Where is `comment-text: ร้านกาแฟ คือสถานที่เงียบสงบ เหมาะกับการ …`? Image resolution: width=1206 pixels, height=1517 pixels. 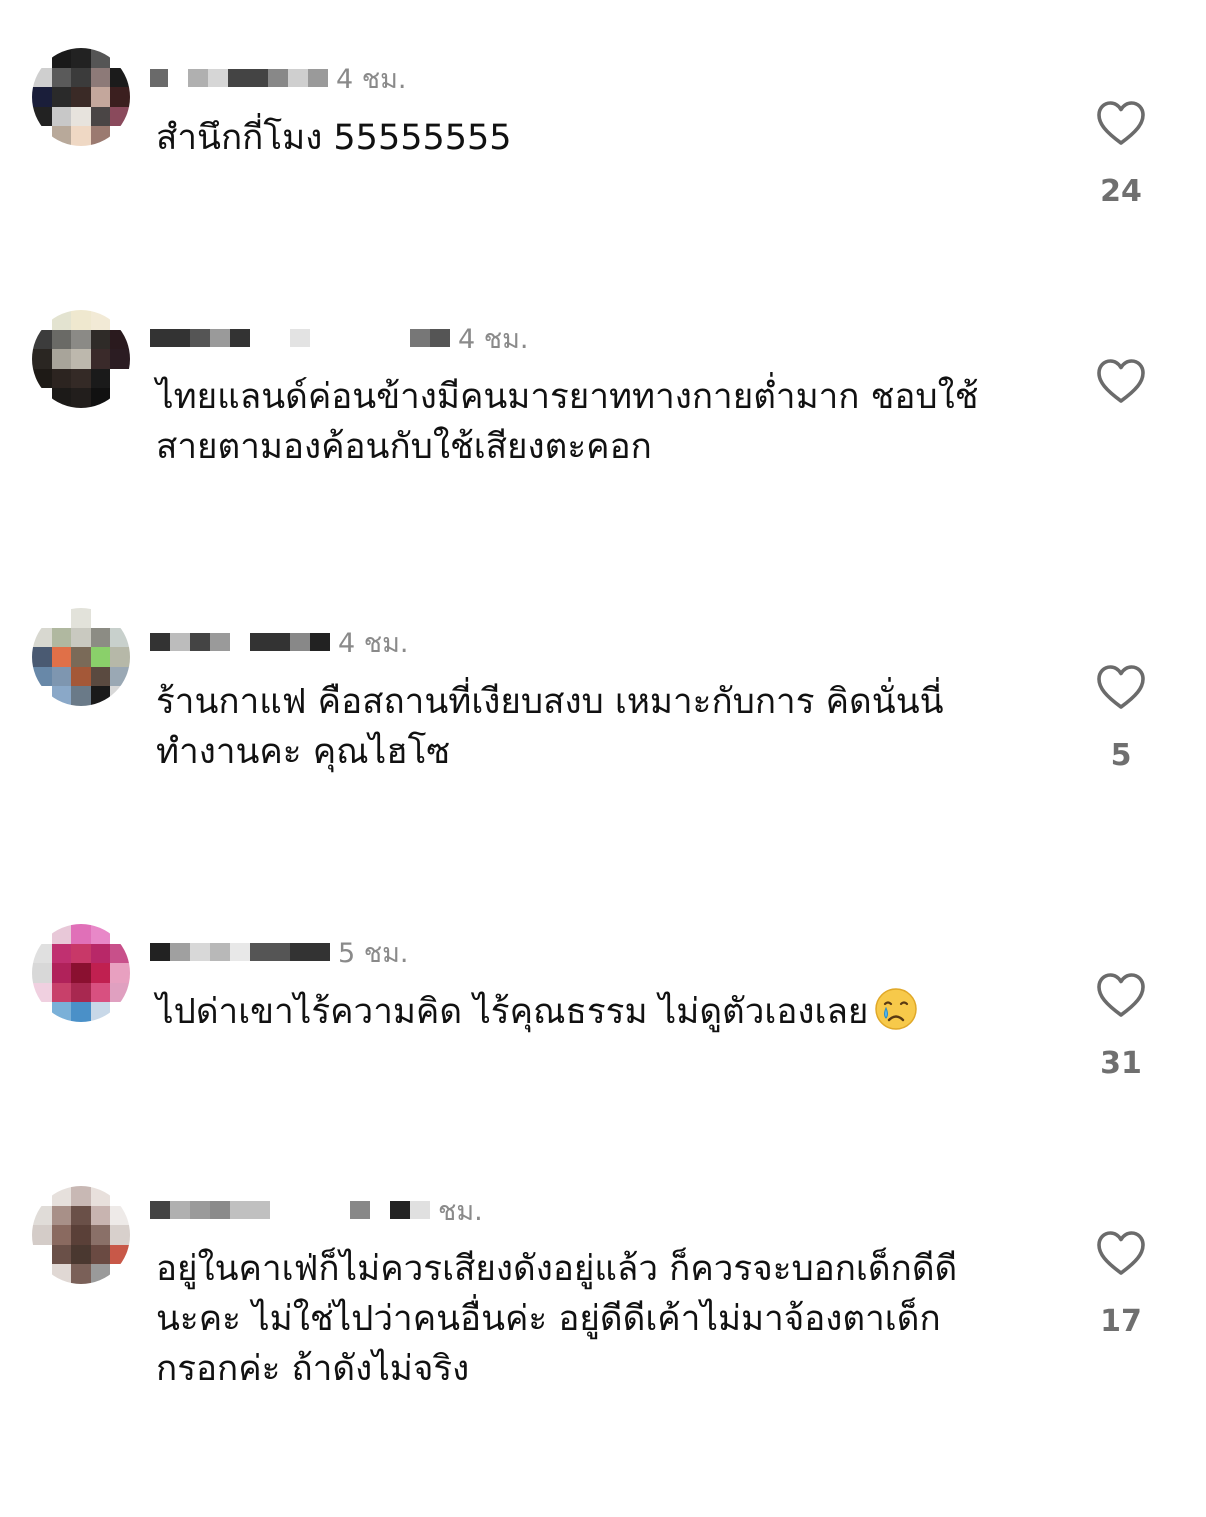 comment-text: ร้านกาแฟ คือสถานที่เงียบสงบ เหมาะกับการ … is located at coordinates (550, 727).